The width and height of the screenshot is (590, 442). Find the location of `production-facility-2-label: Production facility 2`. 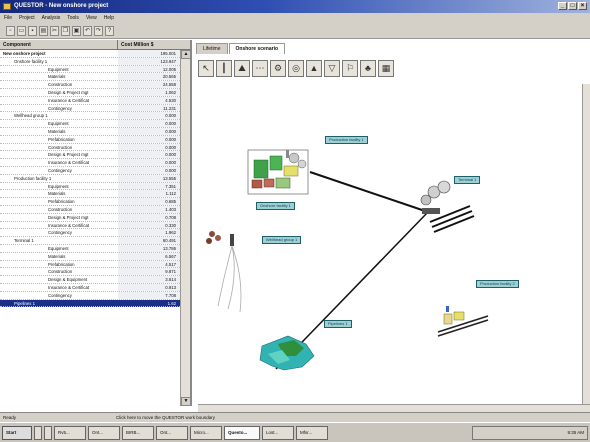

production-facility-2-label: Production facility 2 is located at coordinates (497, 284).